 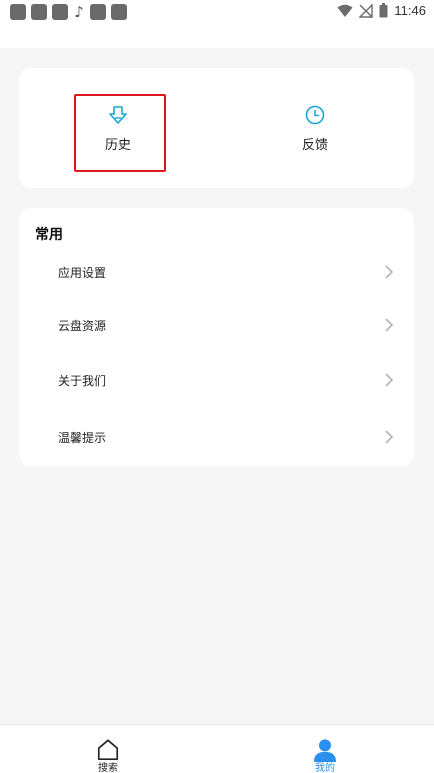 What do you see at coordinates (108, 749) in the screenshot?
I see `tab-search: 搜索` at bounding box center [108, 749].